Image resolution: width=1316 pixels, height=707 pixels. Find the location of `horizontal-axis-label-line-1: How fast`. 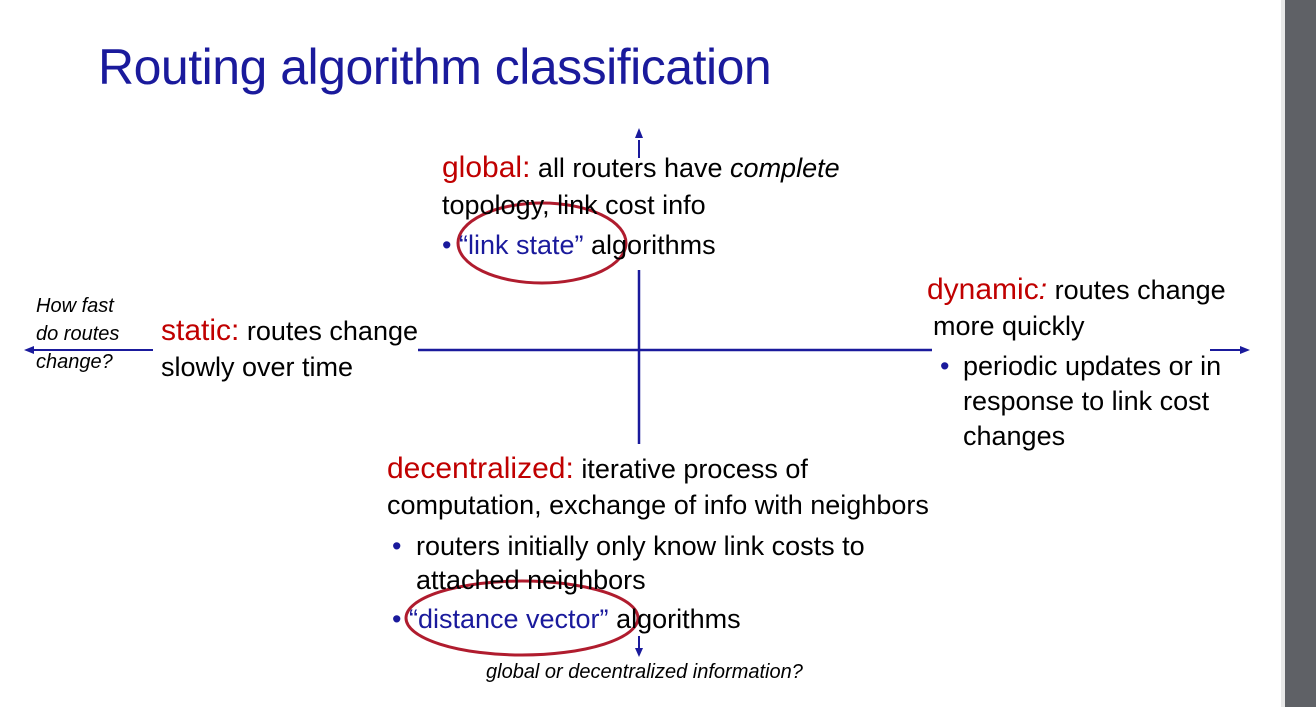

horizontal-axis-label-line-1: How fast is located at coordinates (75, 306).